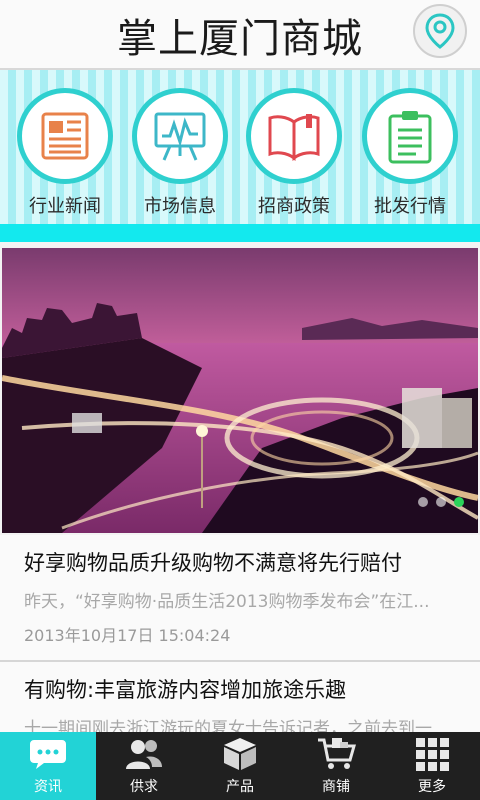 This screenshot has width=480, height=800. I want to click on app-title: 掌上厦门商城, so click(240, 39).